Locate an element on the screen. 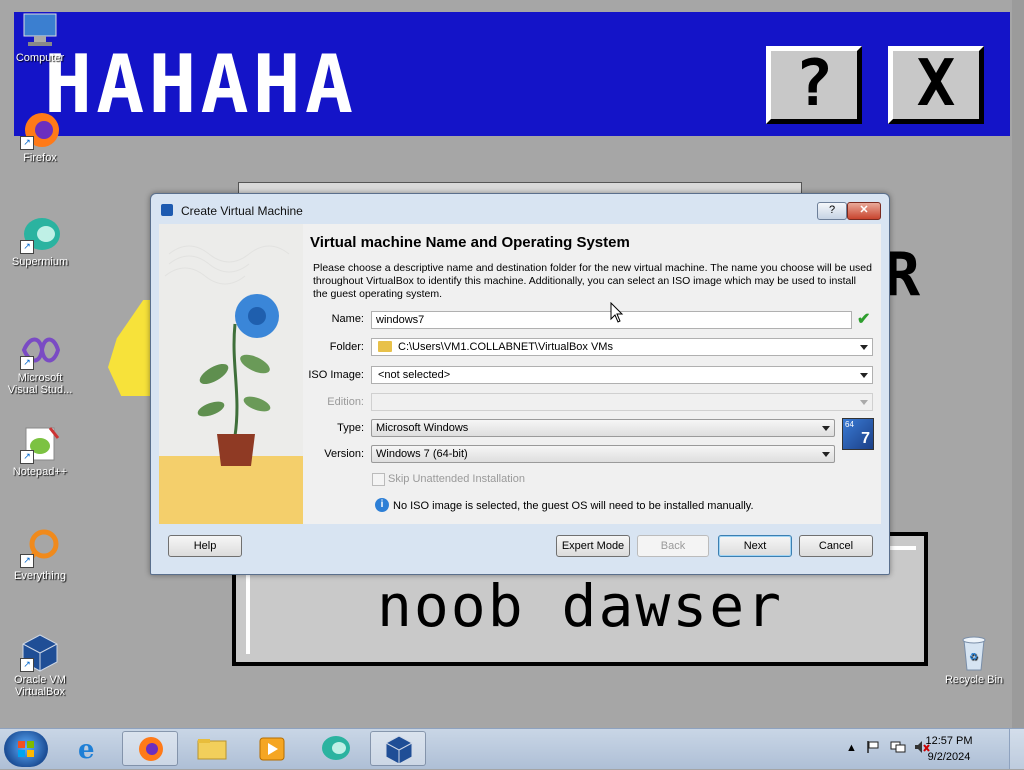  show-hidden-icons-icon: ▲ is located at coordinates (851, 748).